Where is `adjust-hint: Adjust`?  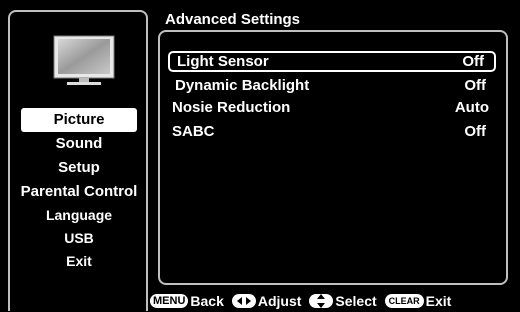
adjust-hint: Adjust is located at coordinates (279, 301).